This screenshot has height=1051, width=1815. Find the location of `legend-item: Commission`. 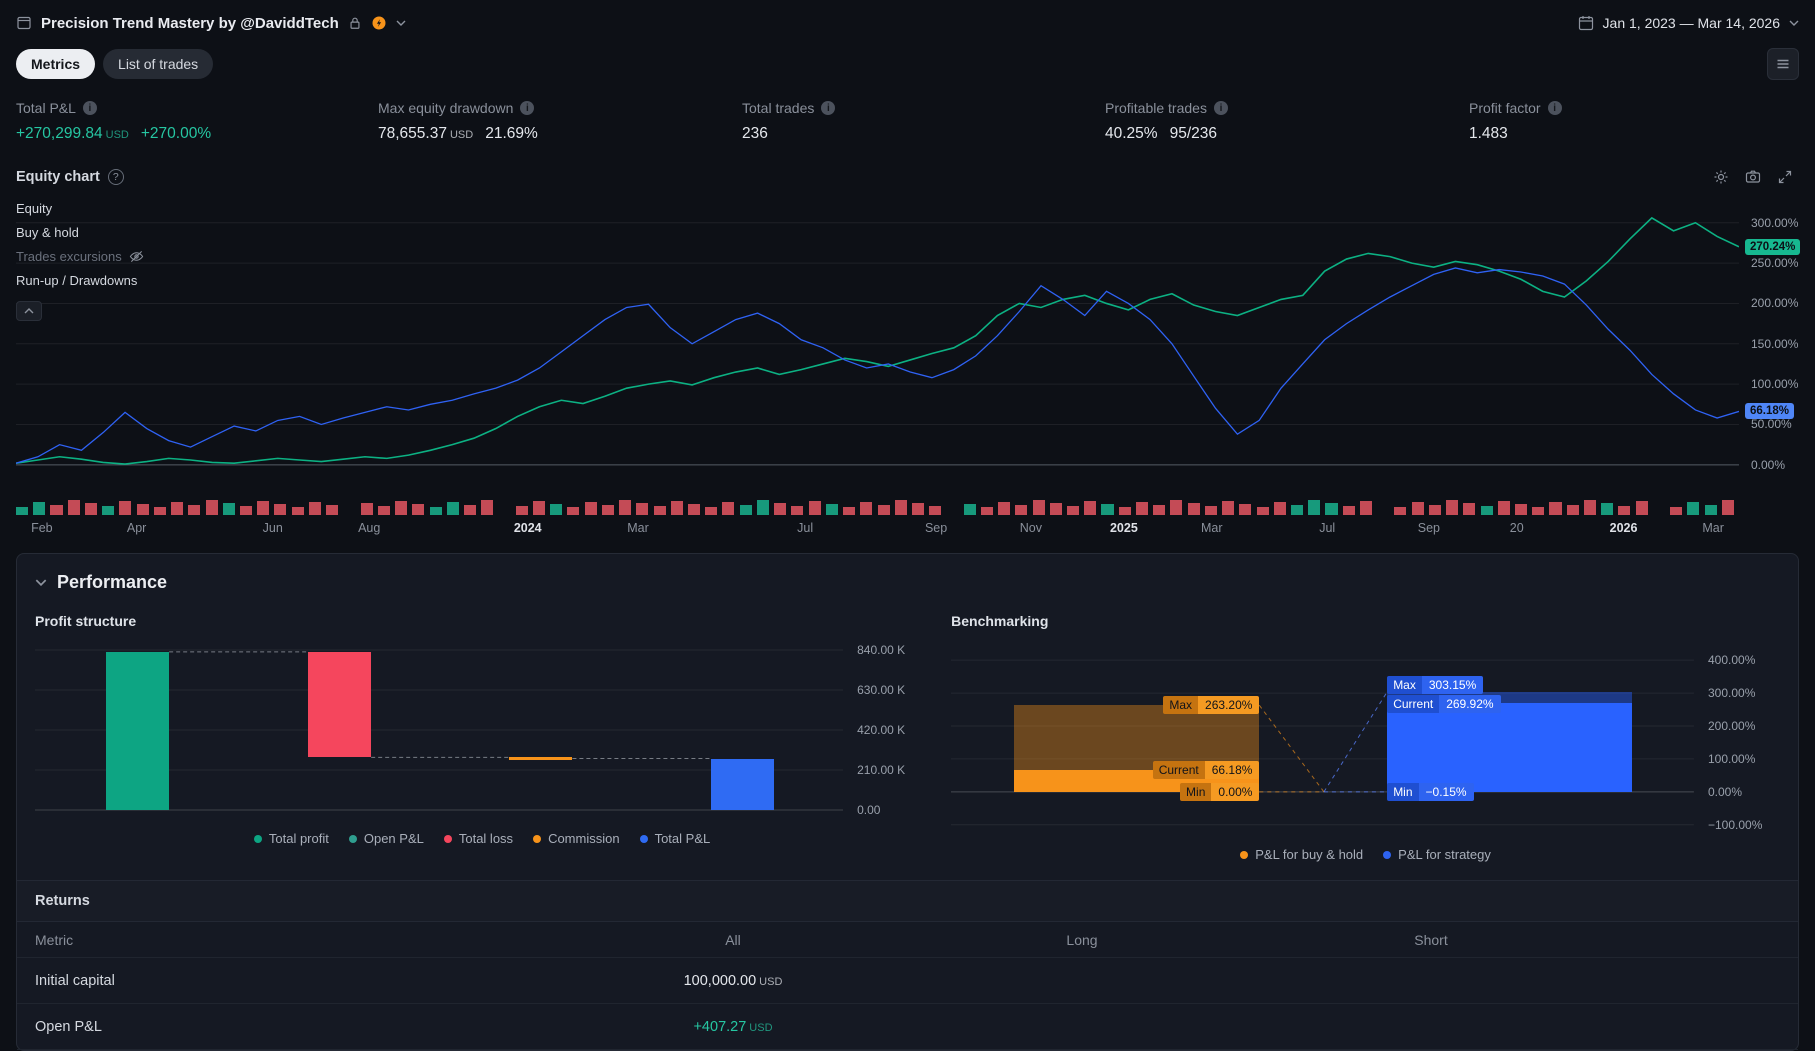

legend-item: Commission is located at coordinates (576, 838).